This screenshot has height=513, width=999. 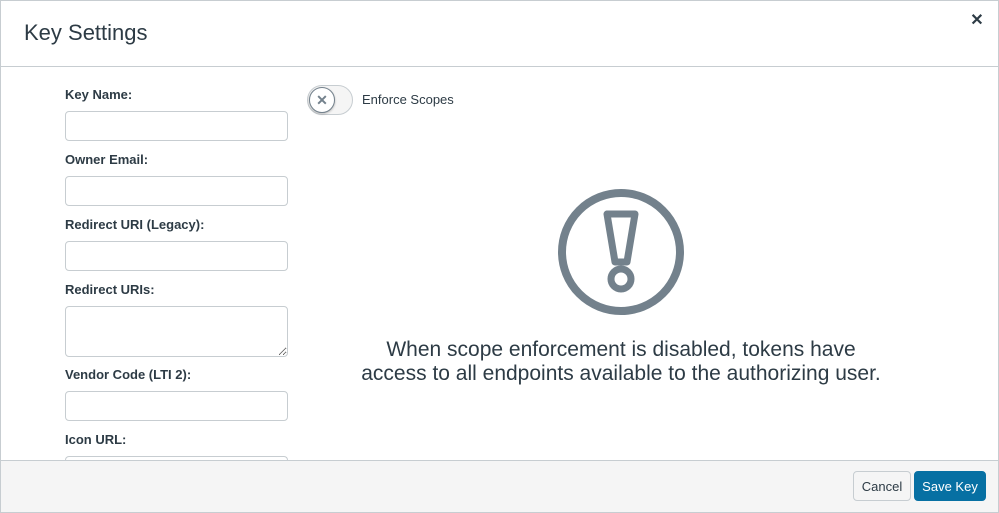 I want to click on vendor-code-input, so click(x=176, y=406).